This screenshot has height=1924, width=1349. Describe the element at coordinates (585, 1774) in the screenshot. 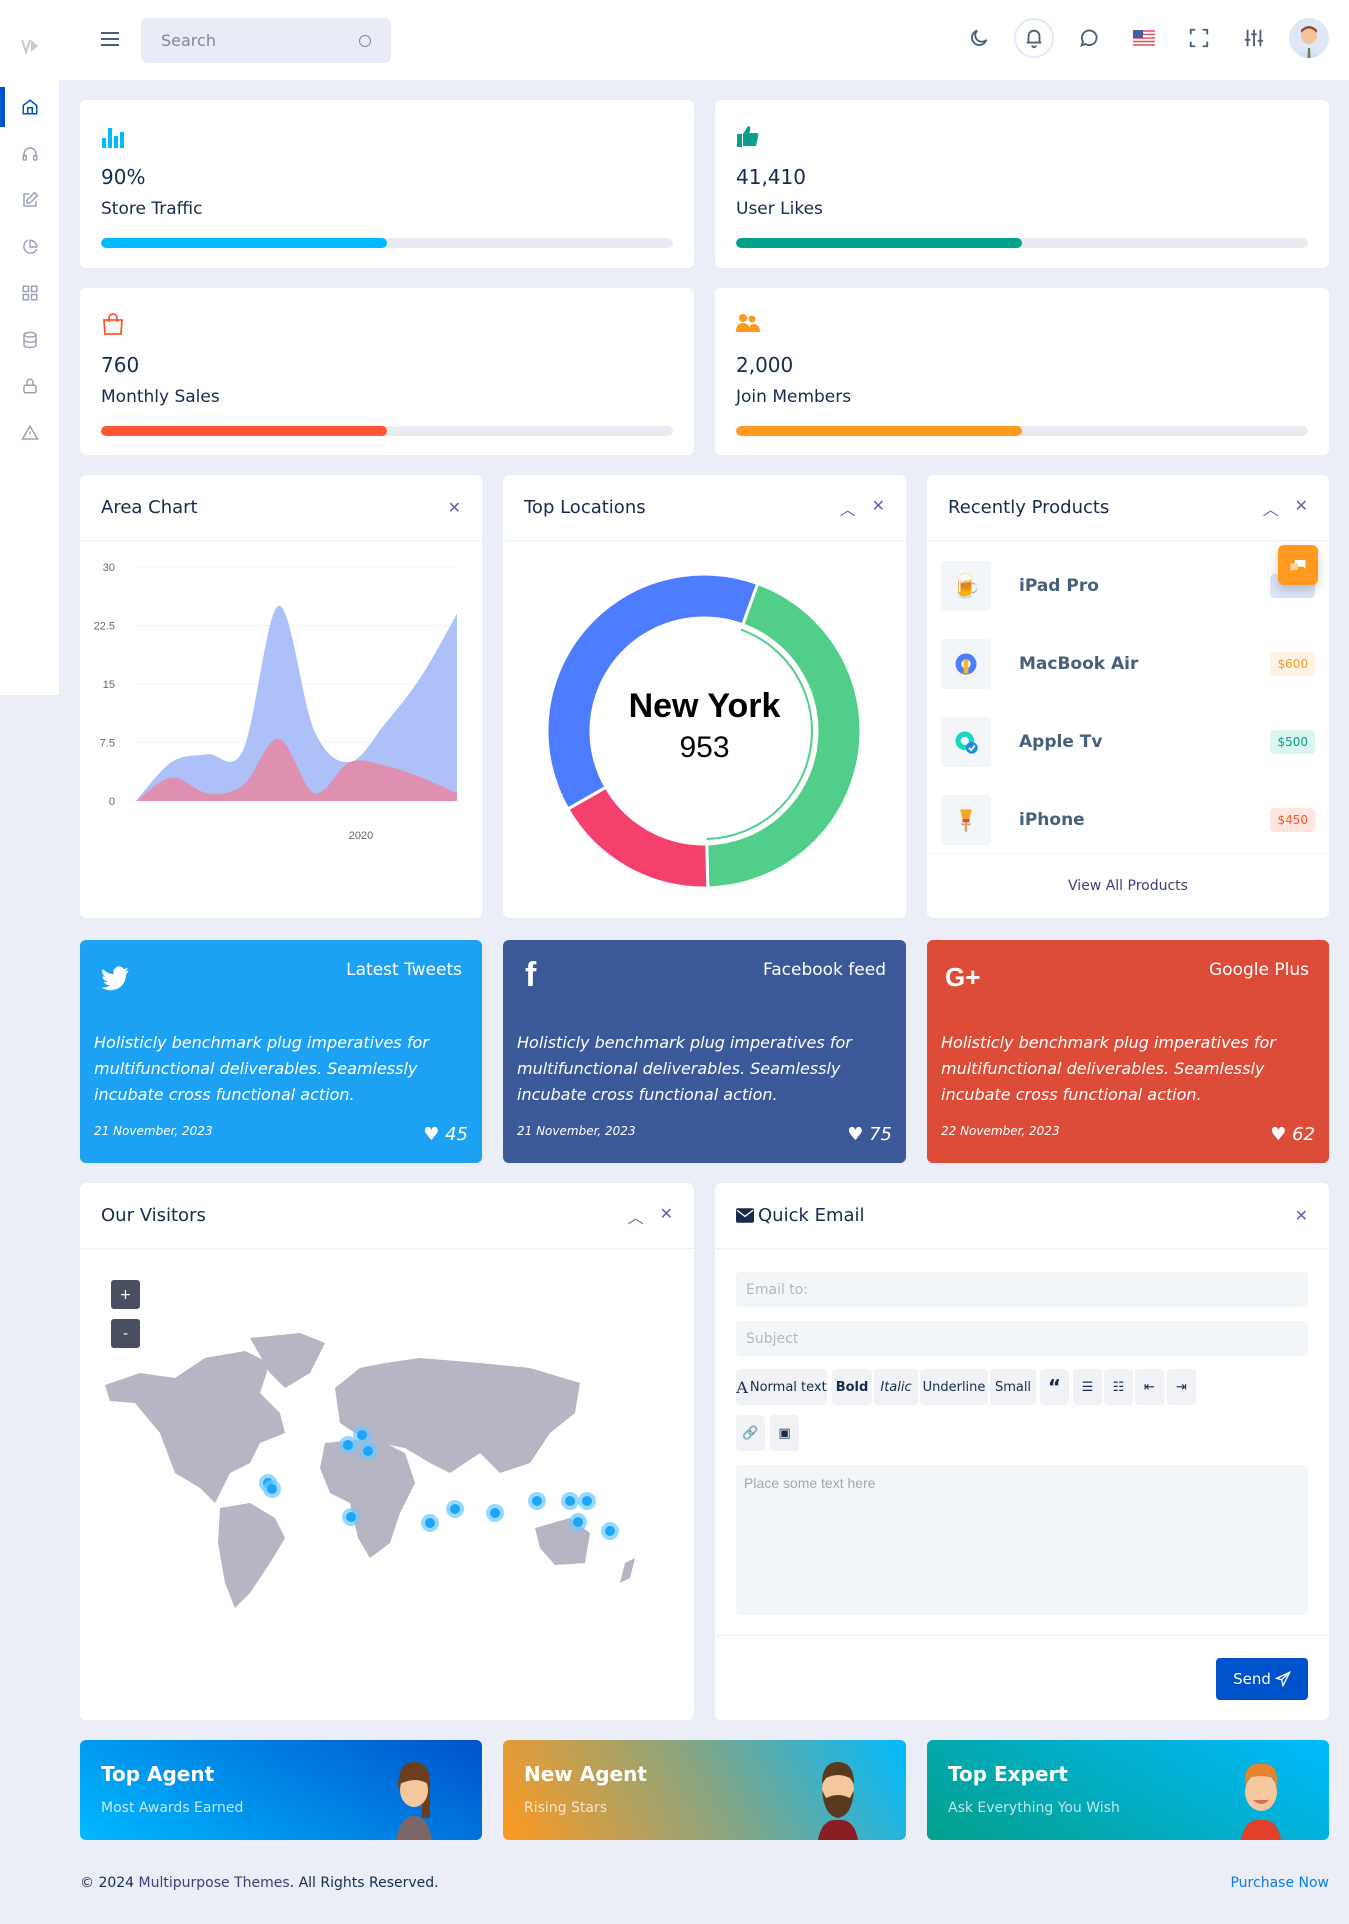

I see `agent-title: New Agent` at that location.